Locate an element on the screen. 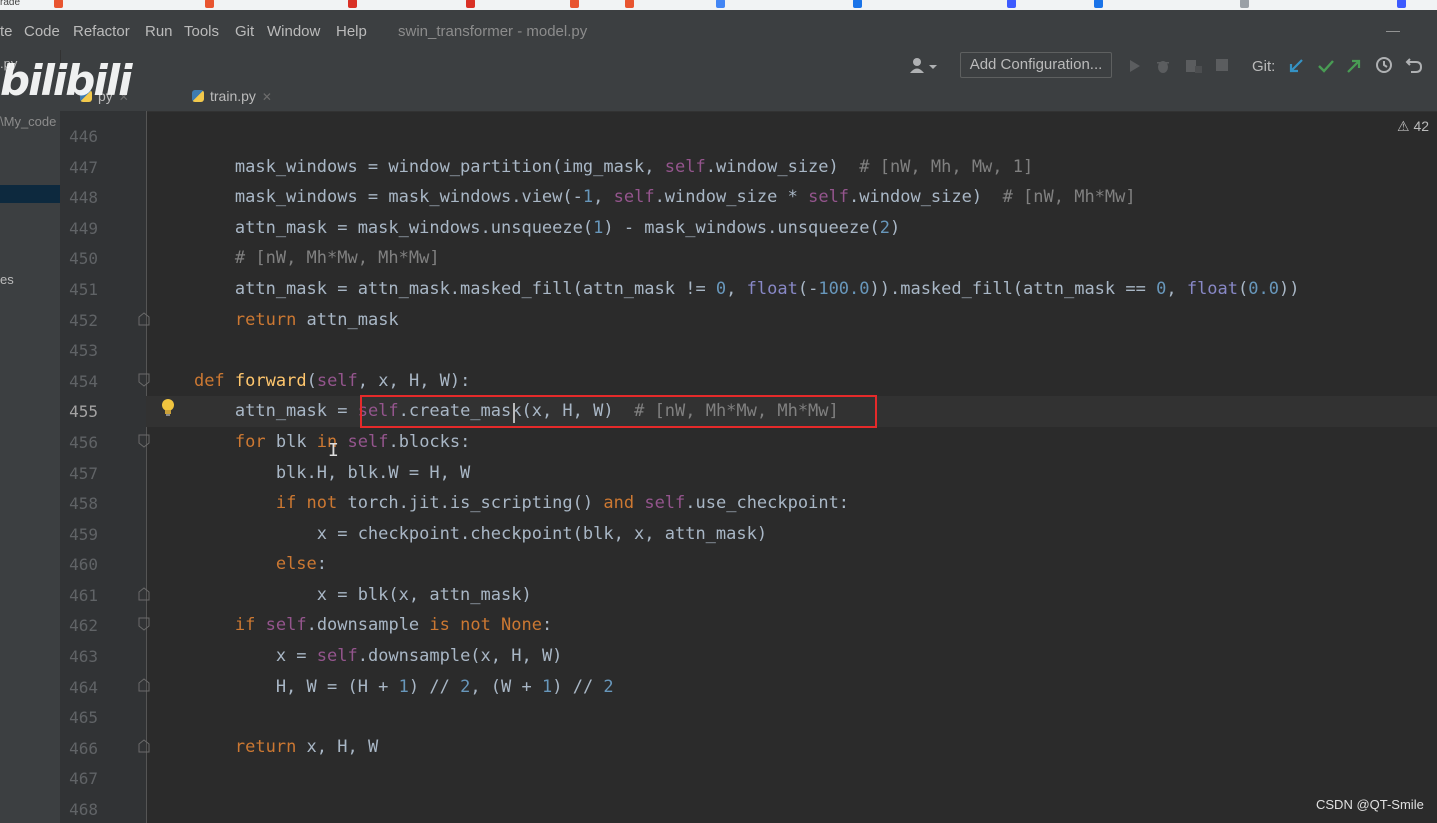 The height and width of the screenshot is (823, 1437). line-number: 465 is located at coordinates (83, 717).